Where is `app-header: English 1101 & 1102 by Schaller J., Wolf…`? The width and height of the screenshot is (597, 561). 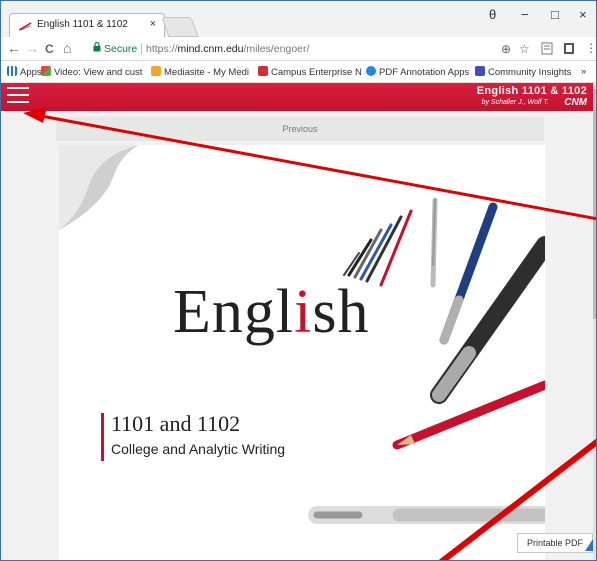 app-header: English 1101 & 1102 by Schaller J., Wolf… is located at coordinates (297, 97).